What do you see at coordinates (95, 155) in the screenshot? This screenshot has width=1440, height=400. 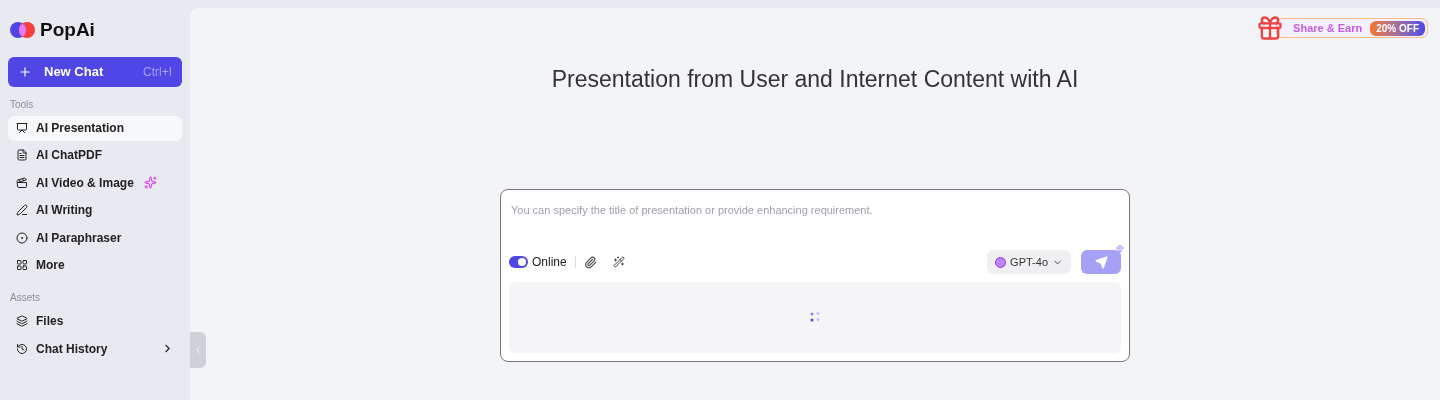 I see `sidebar-item: AI ChatPDF` at bounding box center [95, 155].